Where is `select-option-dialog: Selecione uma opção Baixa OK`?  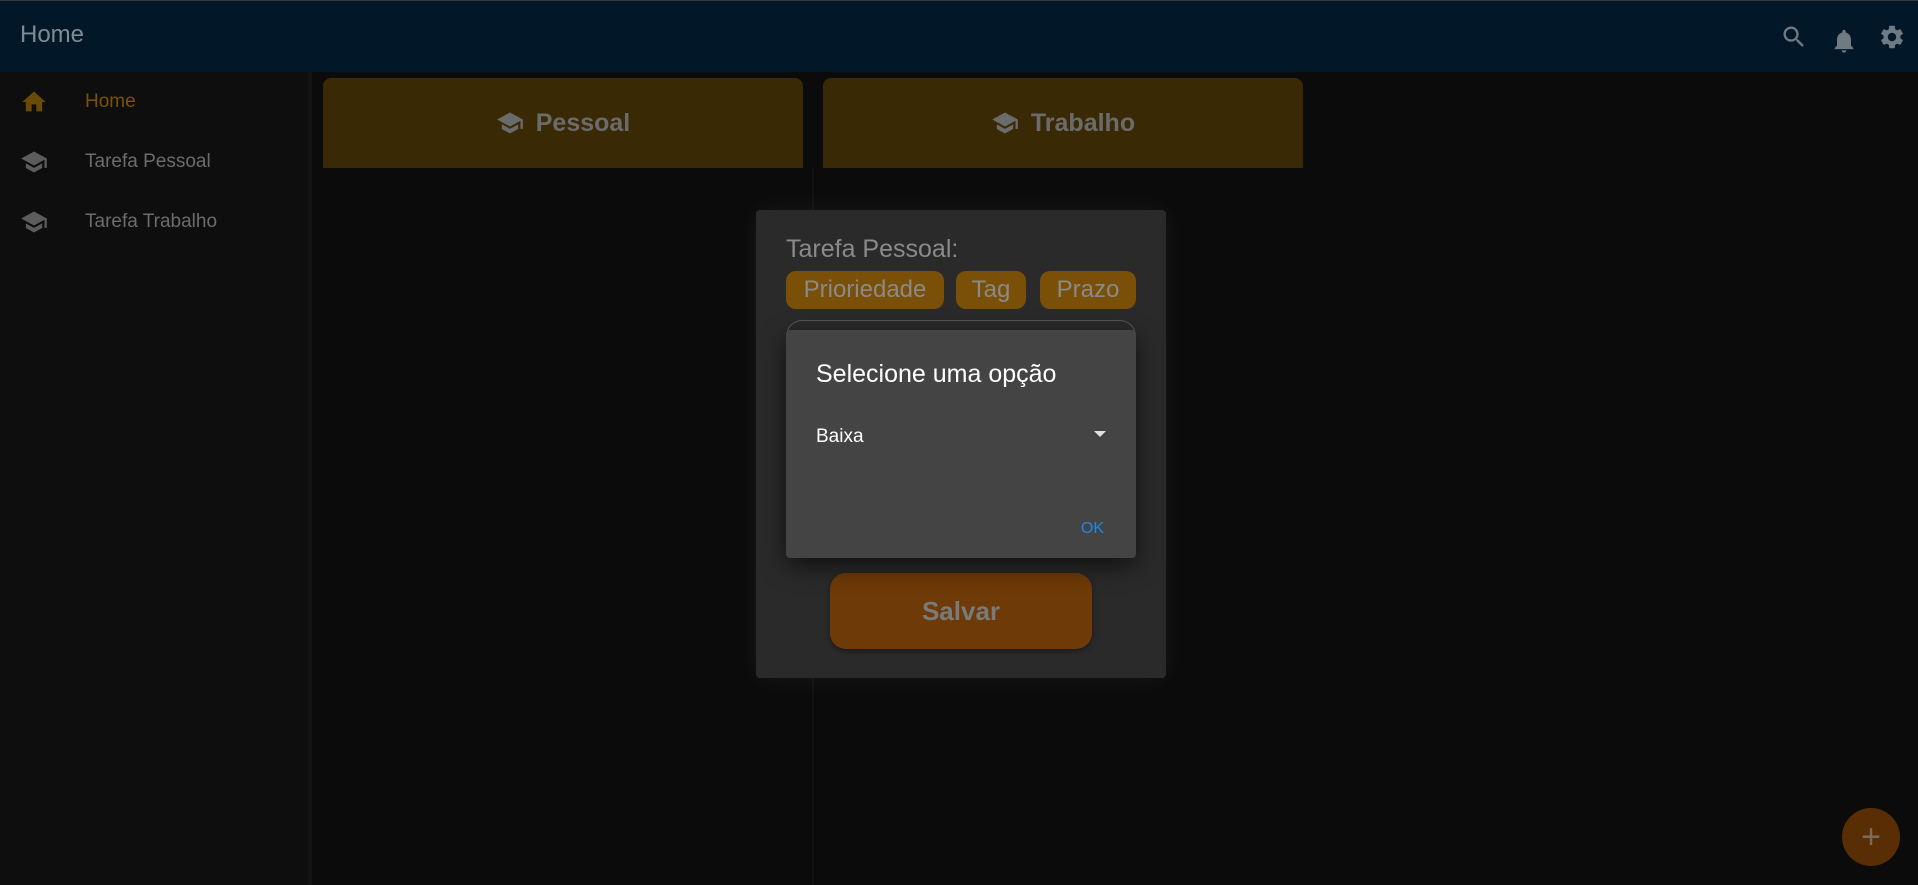 select-option-dialog: Selecione uma opção Baixa OK is located at coordinates (961, 444).